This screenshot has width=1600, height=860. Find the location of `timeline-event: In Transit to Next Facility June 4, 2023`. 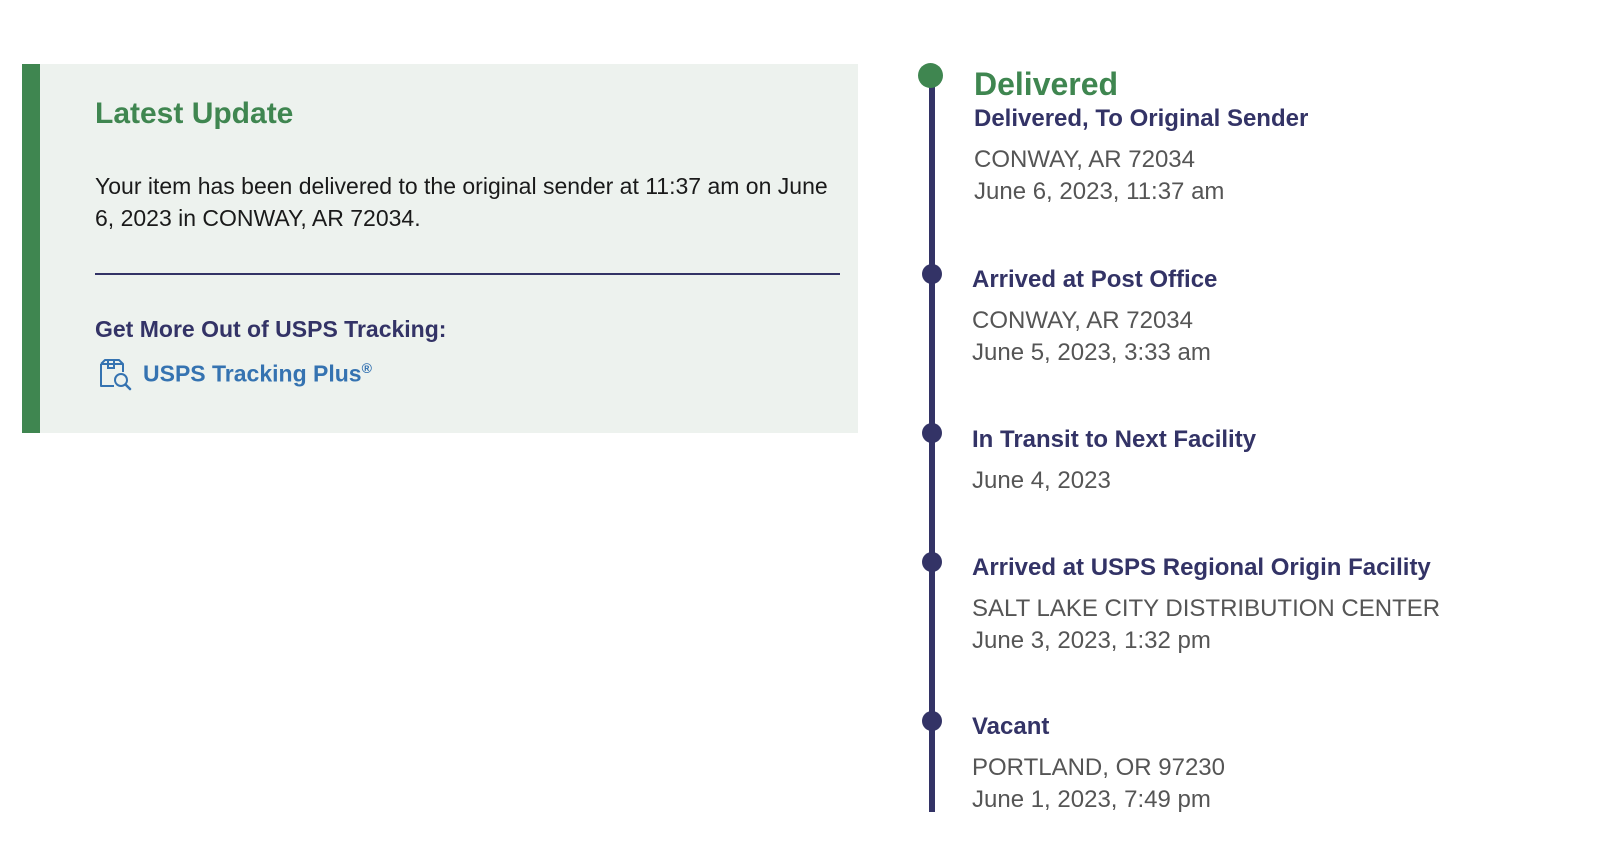

timeline-event: In Transit to Next Facility June 4, 2023 is located at coordinates (1272, 461).